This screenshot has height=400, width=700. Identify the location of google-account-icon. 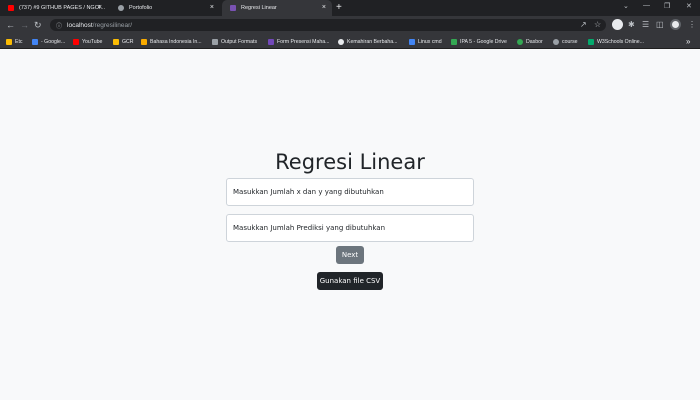
(617, 24).